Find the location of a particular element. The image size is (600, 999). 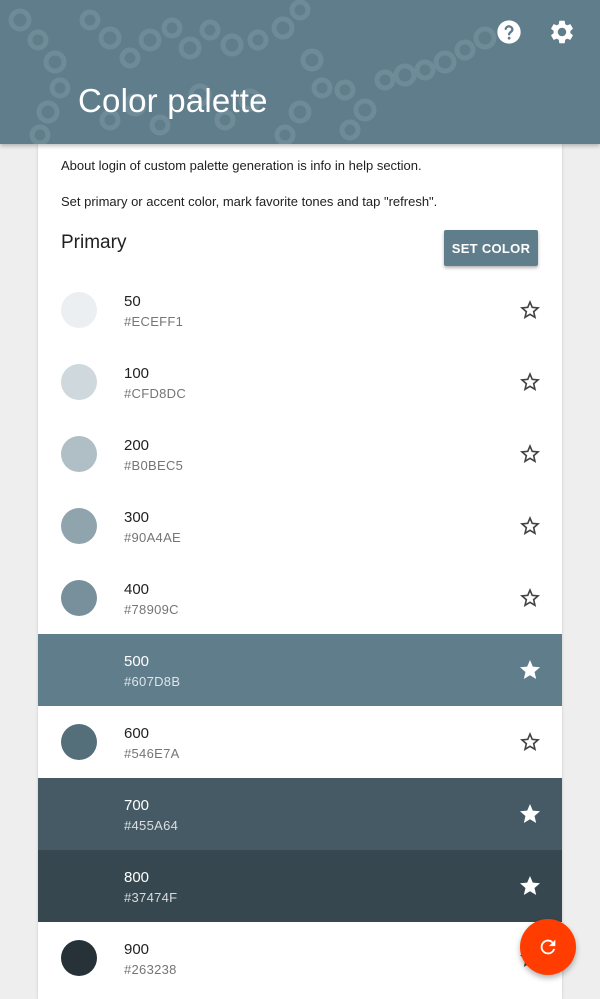

tone-label: 600 is located at coordinates (137, 733).